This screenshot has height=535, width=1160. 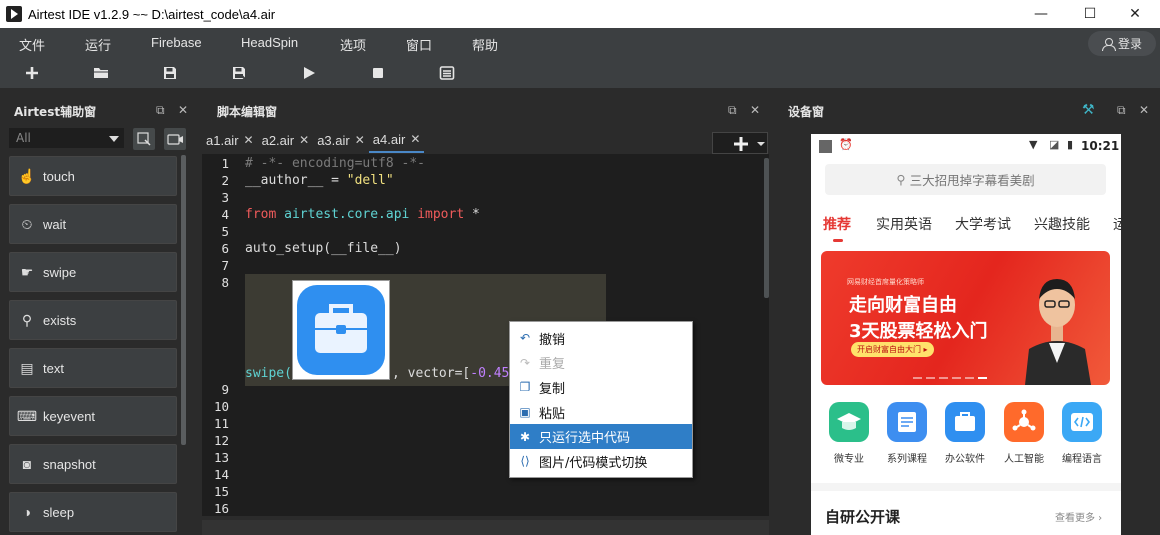 I want to click on log-icon, so click(x=447, y=73).